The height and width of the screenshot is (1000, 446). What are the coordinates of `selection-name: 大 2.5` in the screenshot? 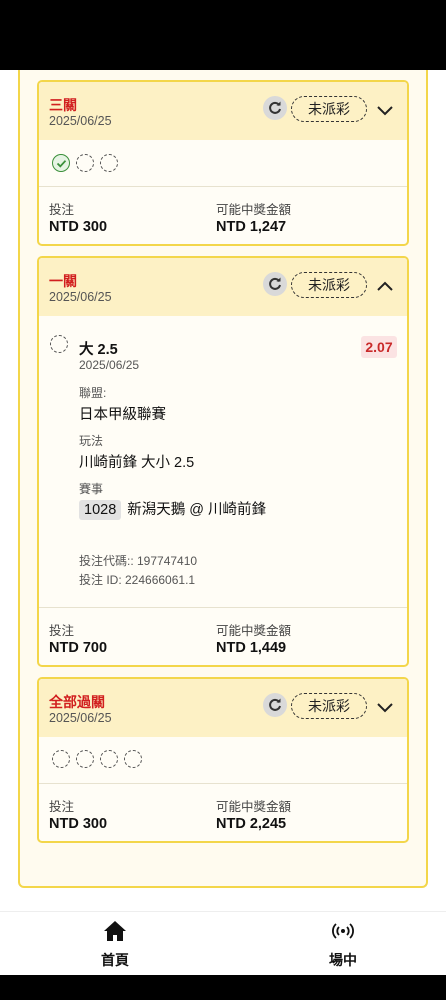 It's located at (98, 350).